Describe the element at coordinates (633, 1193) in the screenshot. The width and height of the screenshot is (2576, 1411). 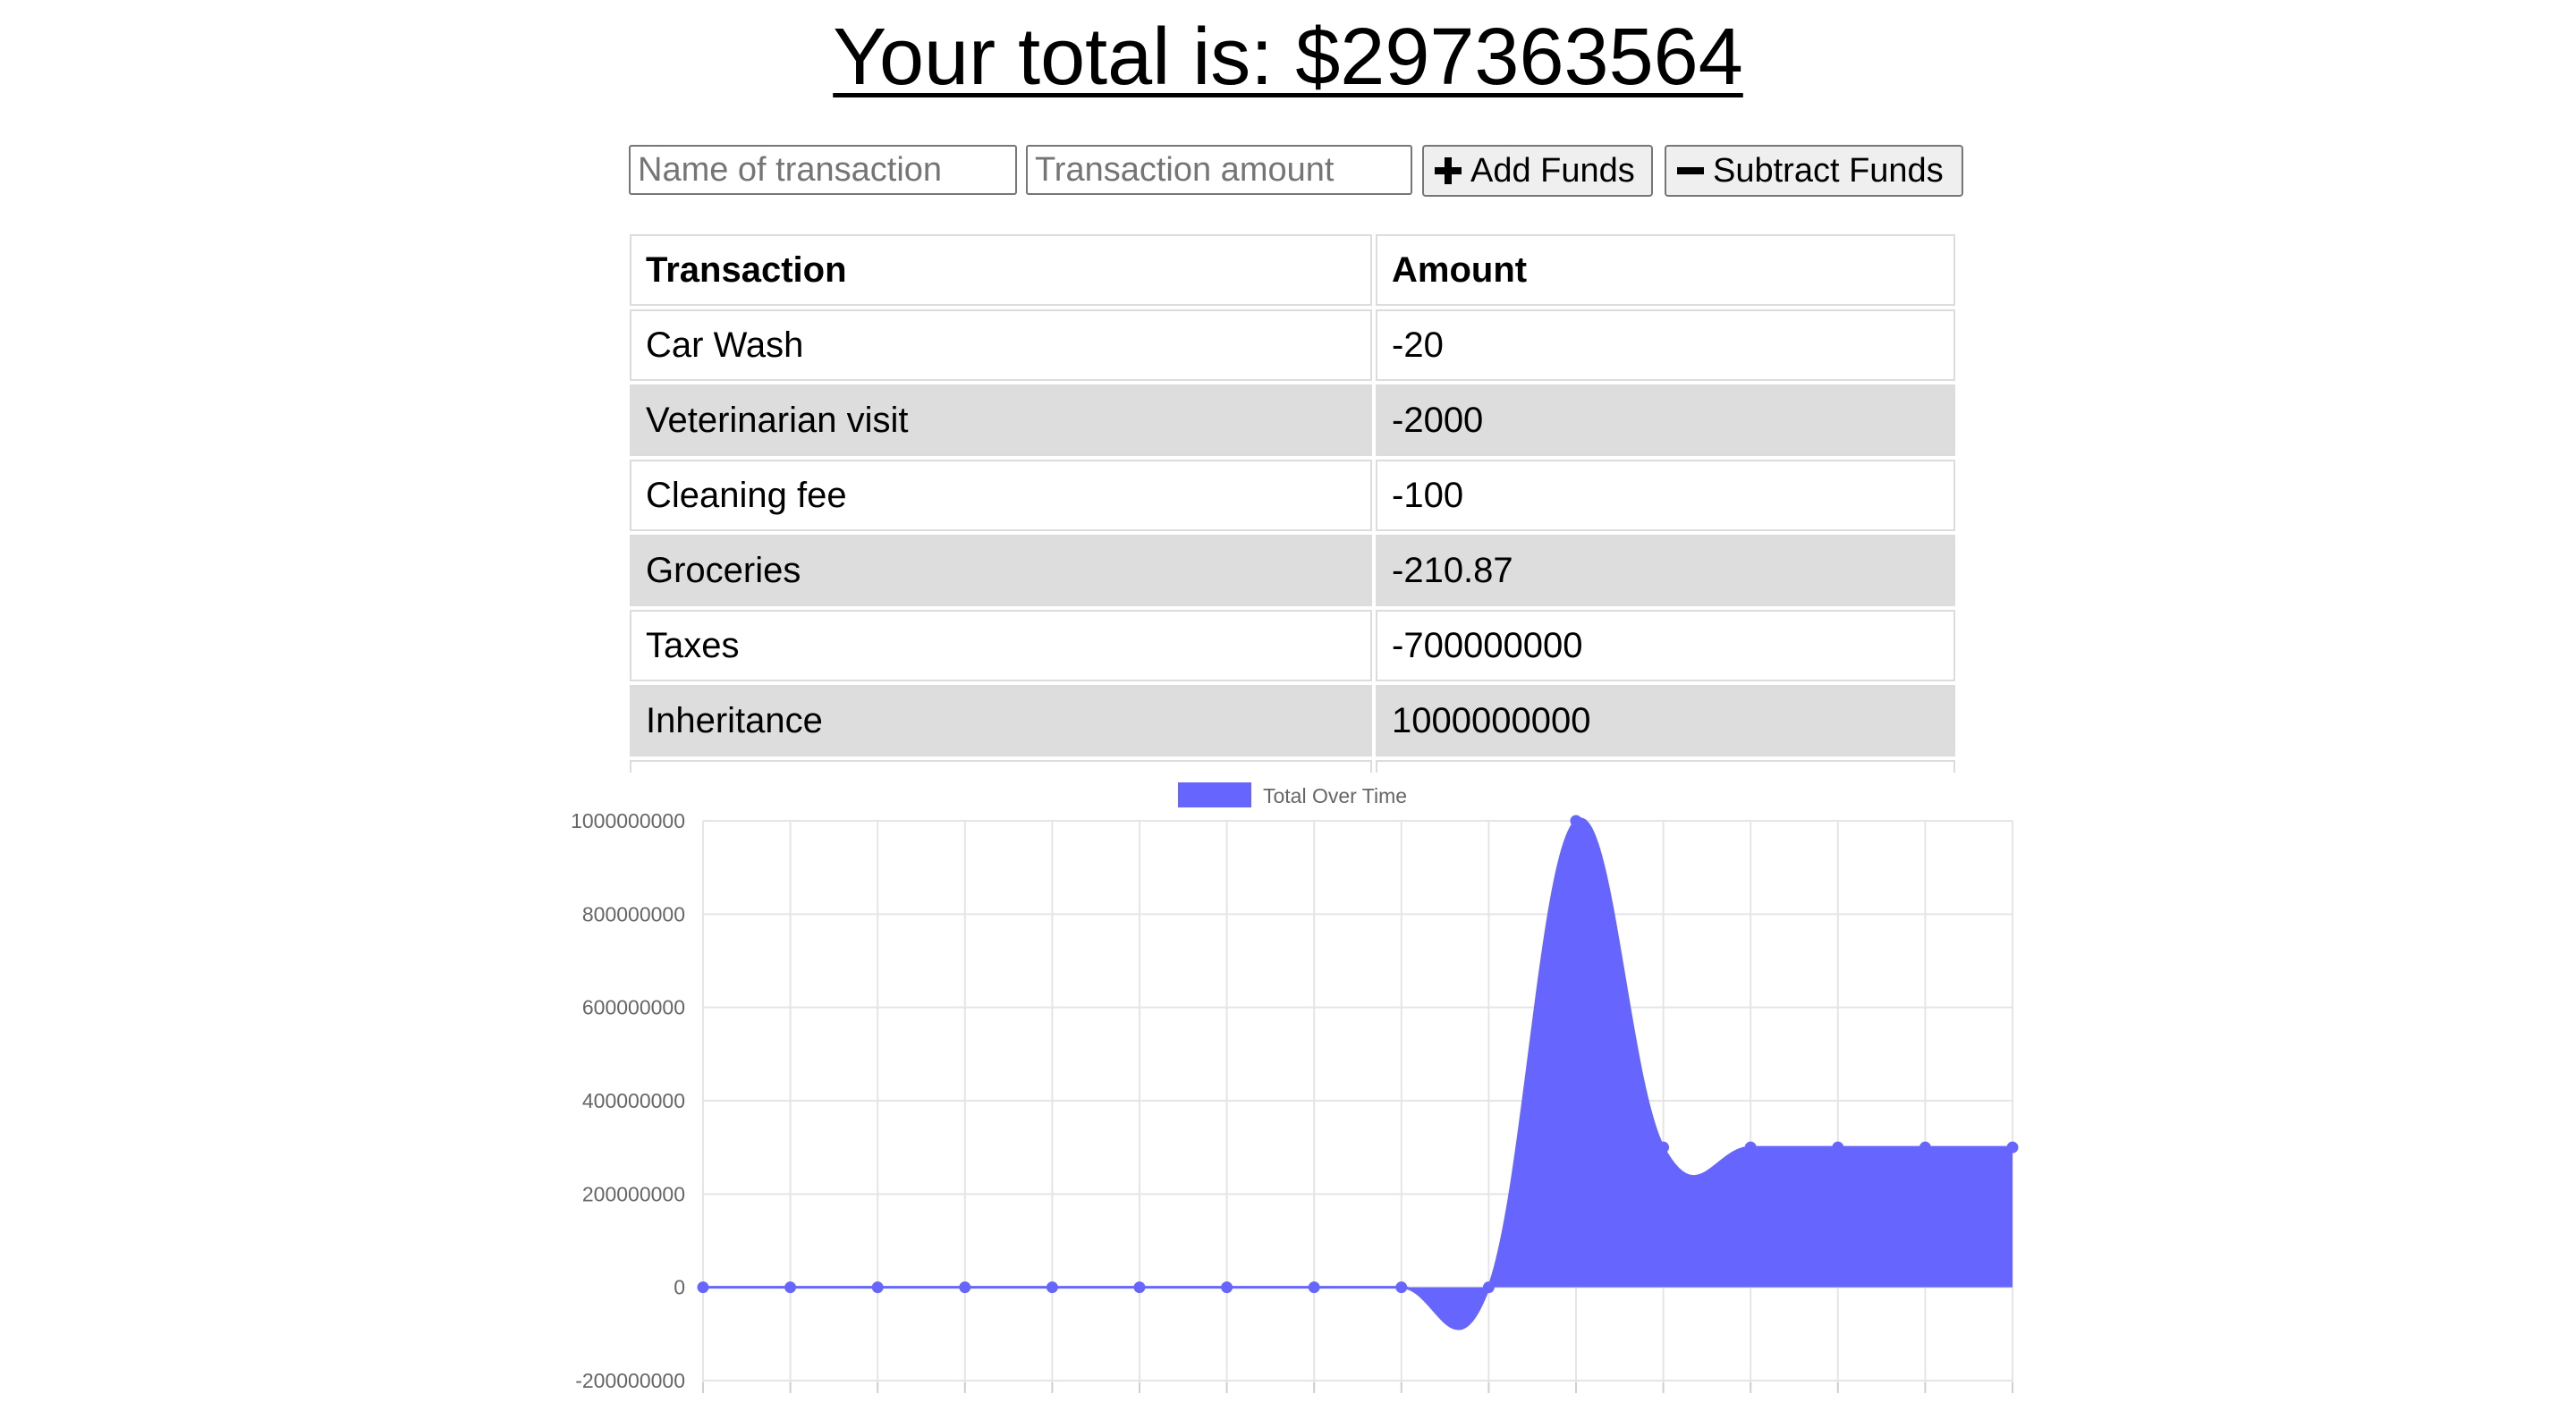
I see `y-tick-label: 200000000` at that location.